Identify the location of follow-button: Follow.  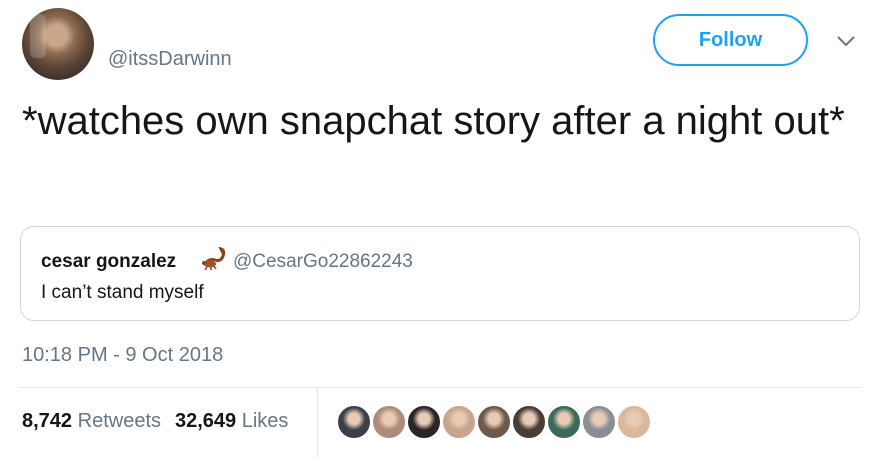
(730, 40).